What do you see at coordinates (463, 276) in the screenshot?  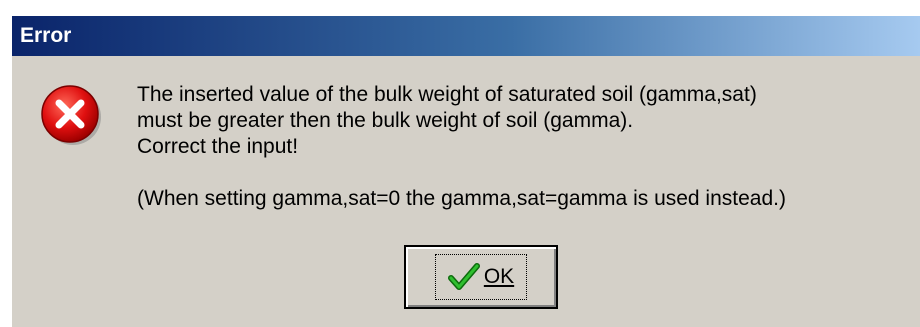 I see `checkmark-icon` at bounding box center [463, 276].